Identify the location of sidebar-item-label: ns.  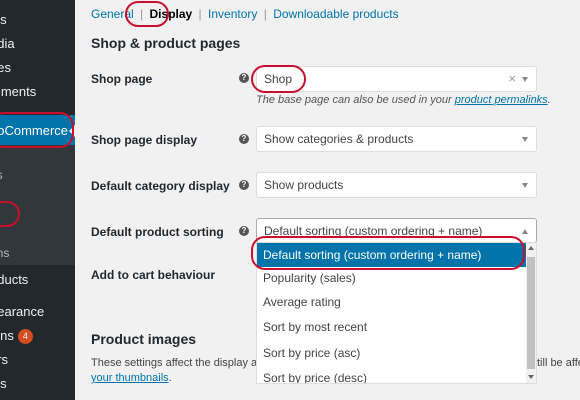
(1, 175).